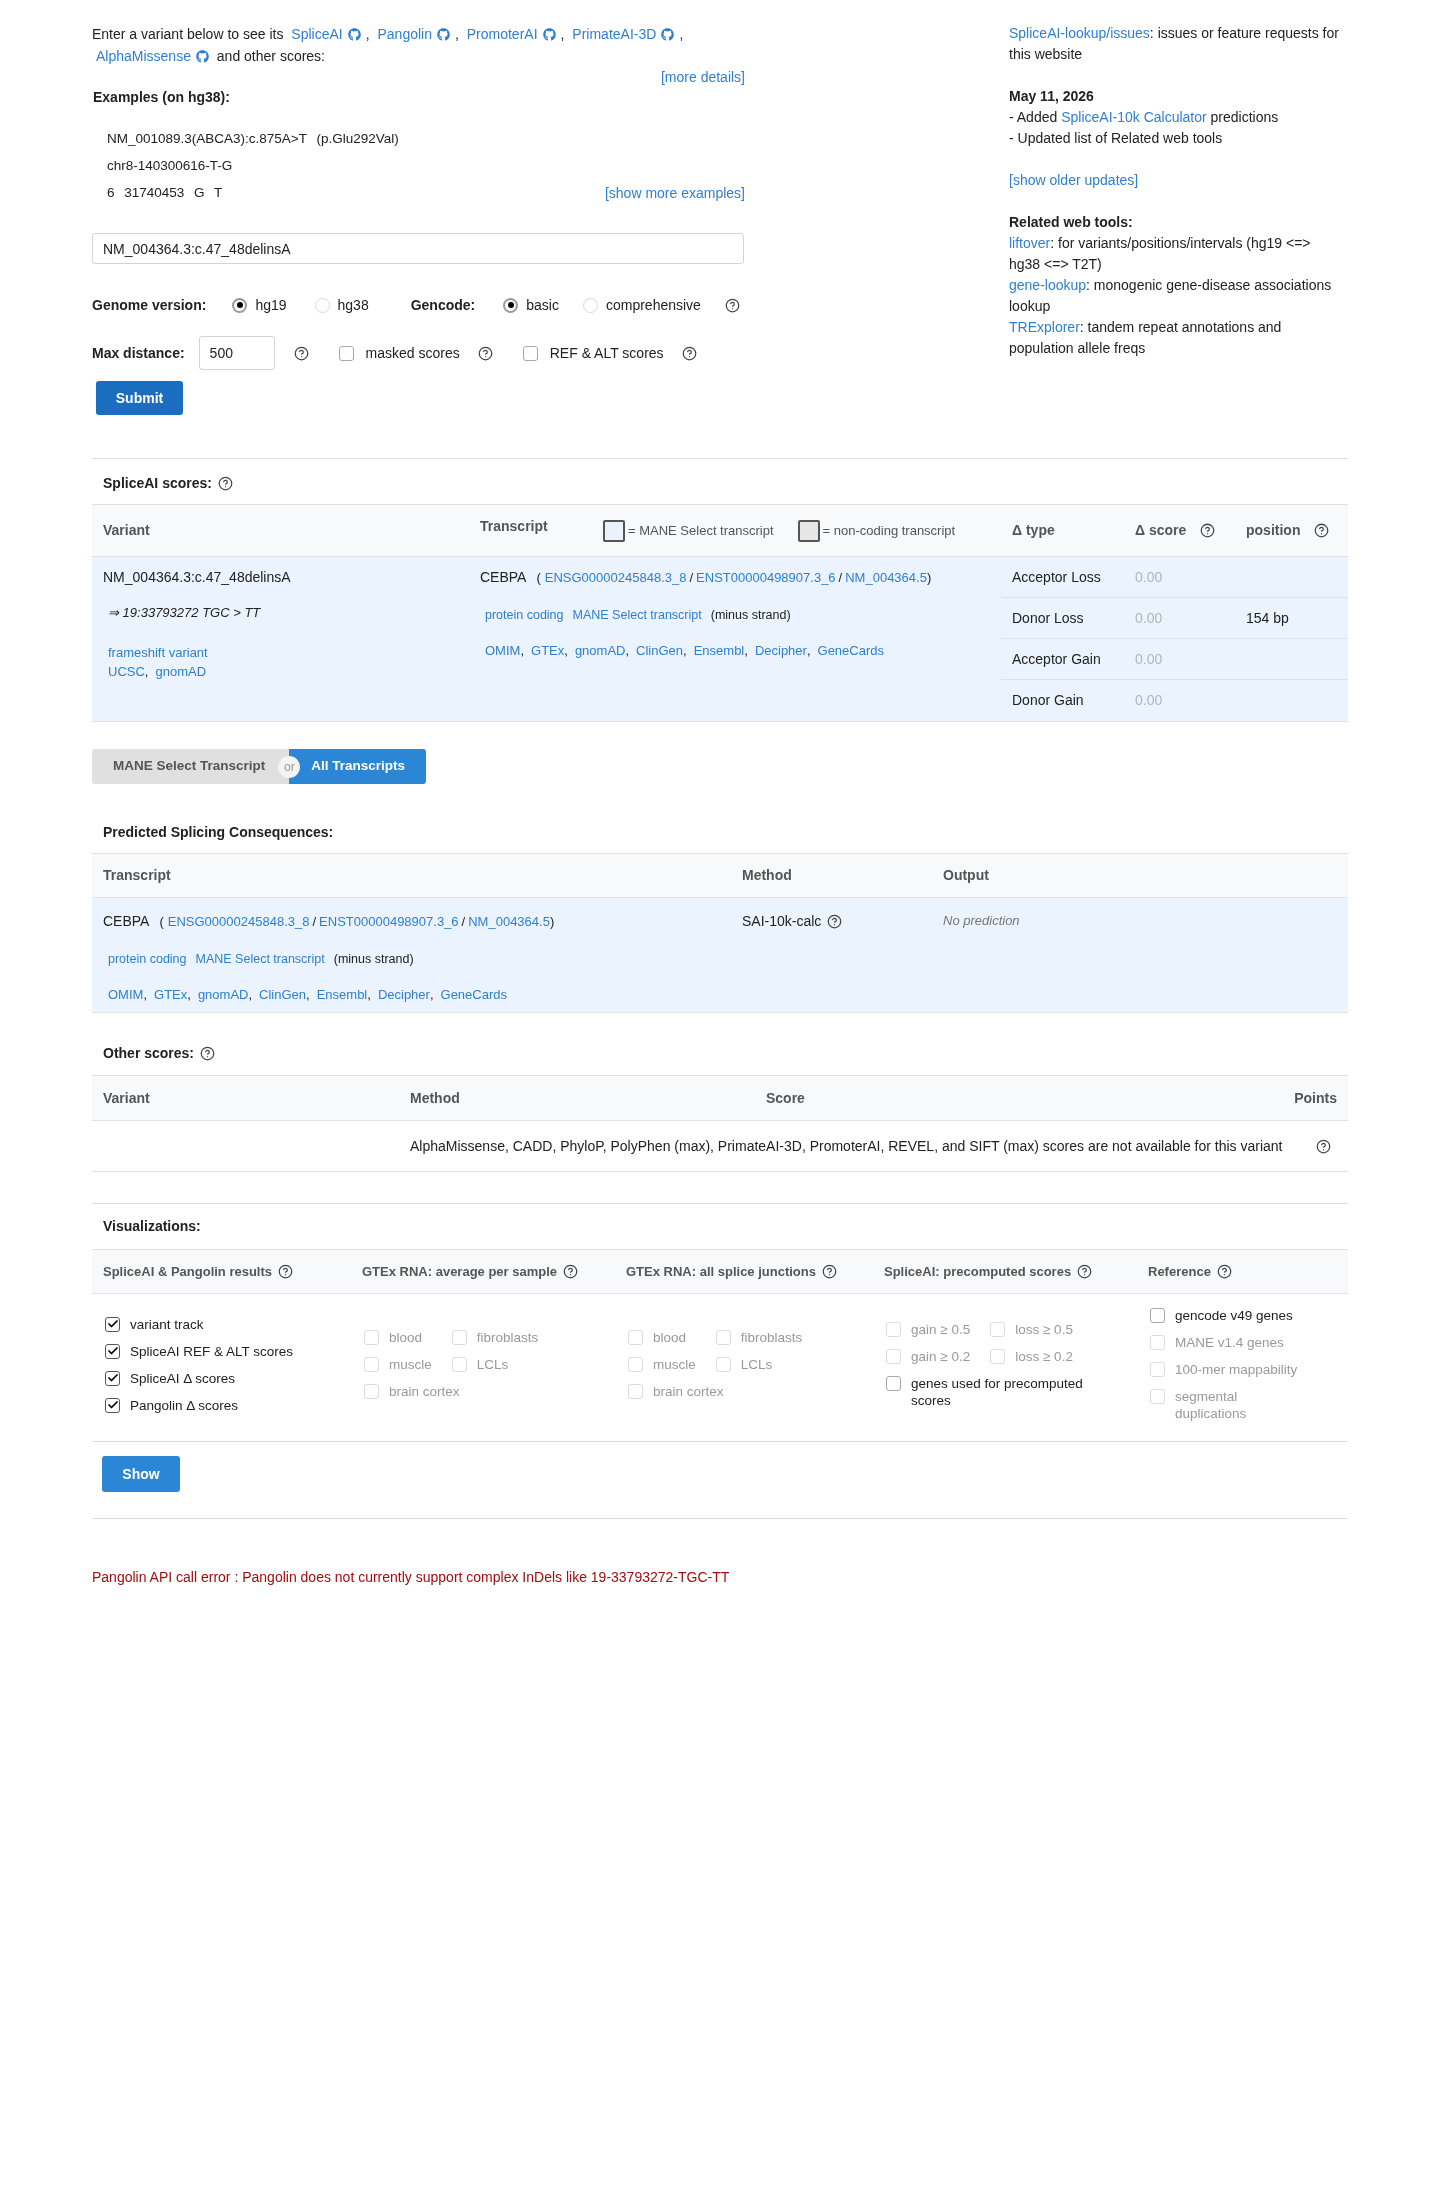  I want to click on delta-type: Donor Loss, so click(1048, 617).